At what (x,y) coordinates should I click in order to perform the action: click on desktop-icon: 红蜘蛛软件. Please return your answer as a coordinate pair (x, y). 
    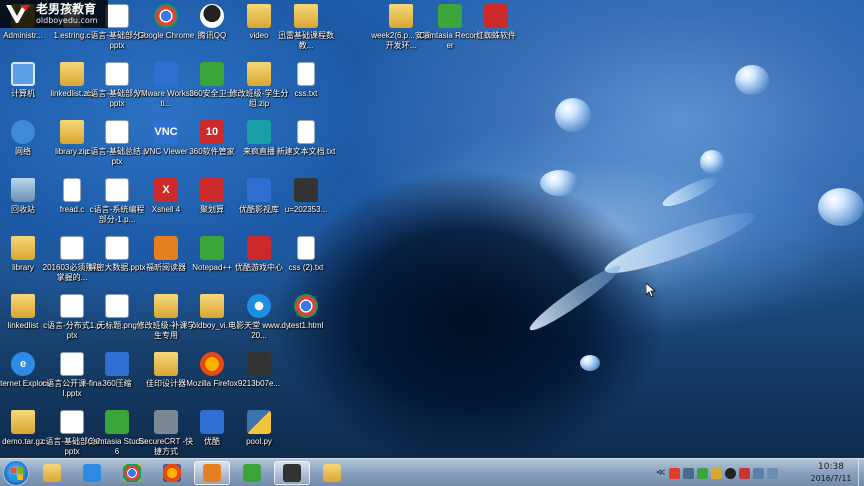
    Looking at the image, I should click on (496, 29).